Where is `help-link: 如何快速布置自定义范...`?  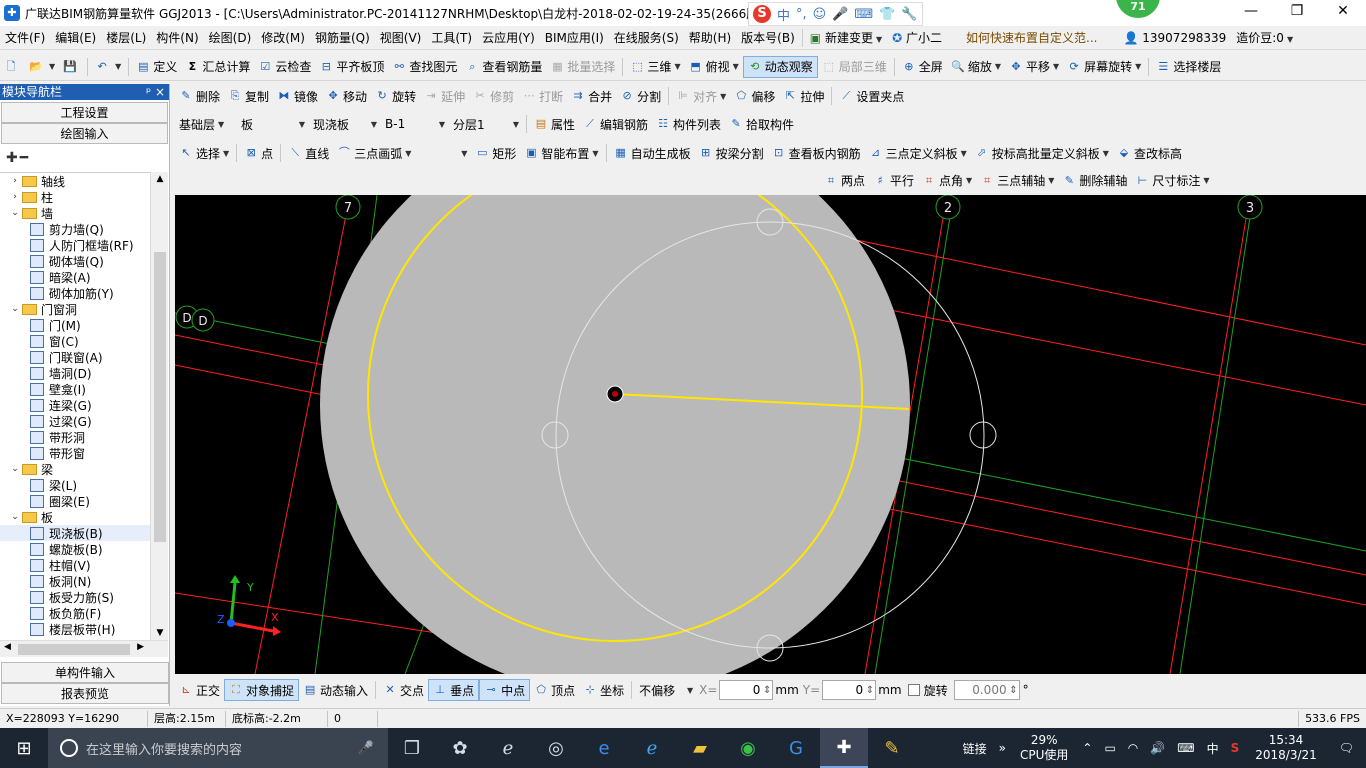 help-link: 如何快速布置自定义范... is located at coordinates (1031, 37).